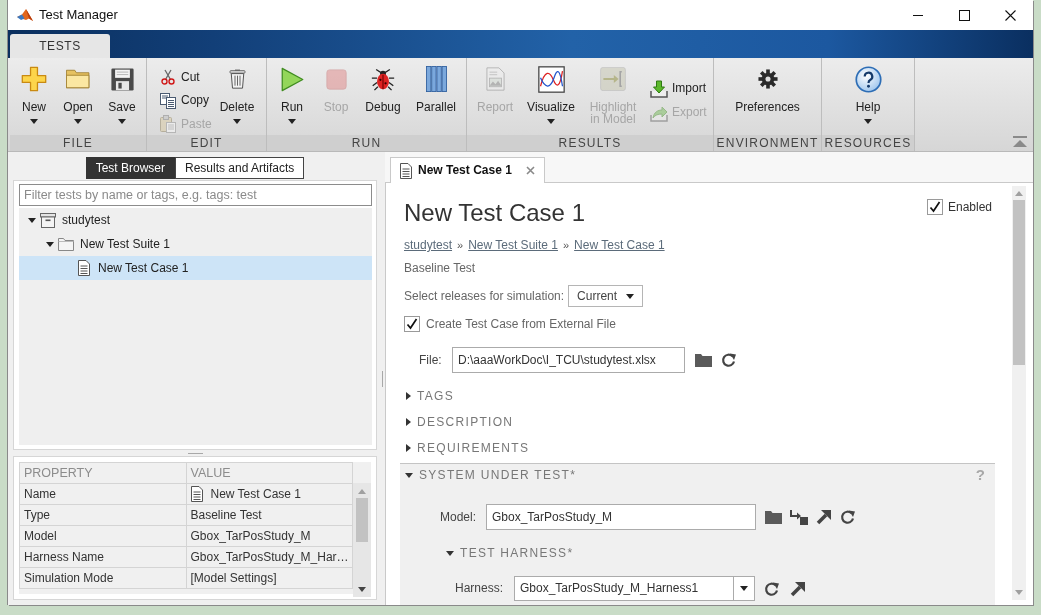  What do you see at coordinates (255, 494) in the screenshot?
I see `value-text: New Test Case 1` at bounding box center [255, 494].